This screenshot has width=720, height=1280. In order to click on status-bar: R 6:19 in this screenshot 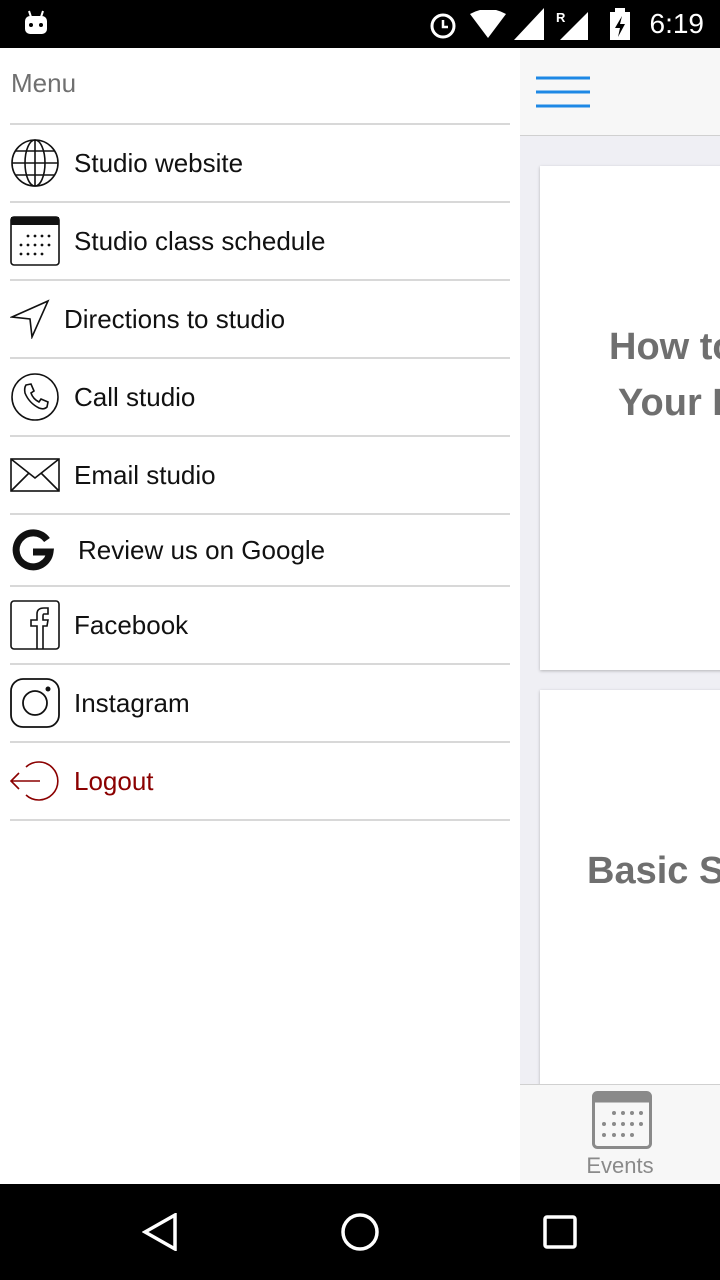, I will do `click(360, 24)`.